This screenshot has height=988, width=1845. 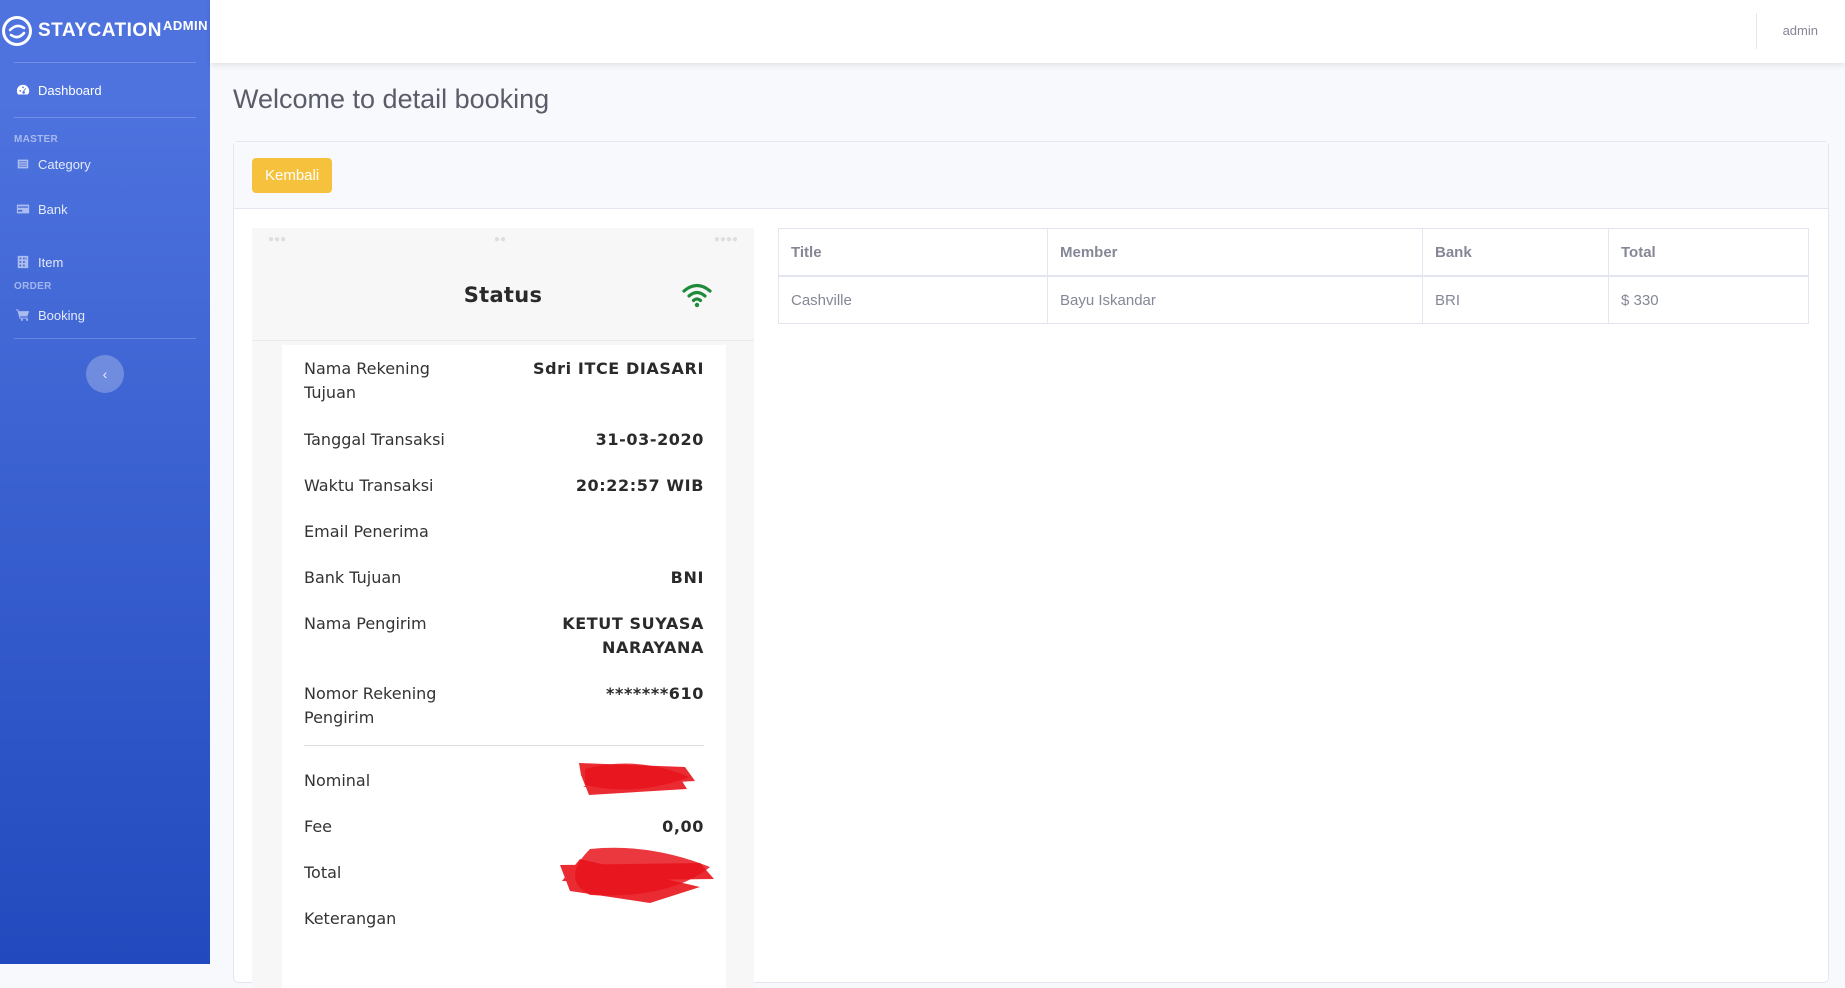 What do you see at coordinates (61, 315) in the screenshot?
I see `sidebar-item-label: Booking` at bounding box center [61, 315].